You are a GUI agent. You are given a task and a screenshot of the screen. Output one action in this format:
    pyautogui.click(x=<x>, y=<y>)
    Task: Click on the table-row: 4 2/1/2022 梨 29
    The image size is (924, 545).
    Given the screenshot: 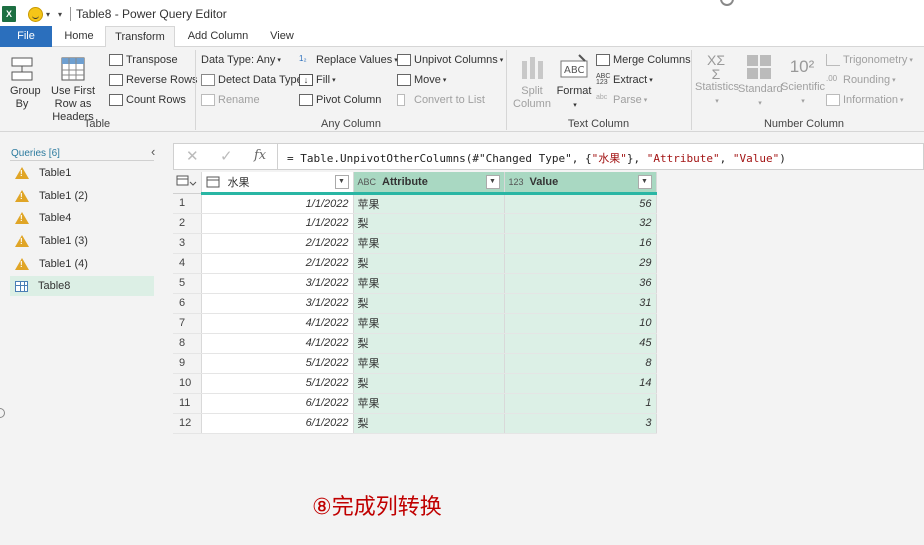 What is the action you would take?
    pyautogui.click(x=415, y=263)
    